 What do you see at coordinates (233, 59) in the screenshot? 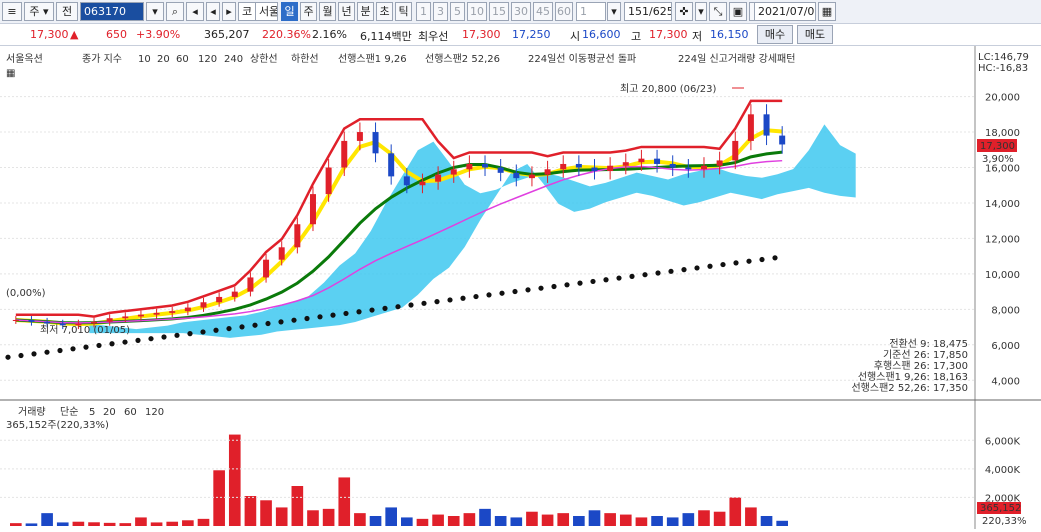
I see `ma-legend-240: 240` at bounding box center [233, 59].